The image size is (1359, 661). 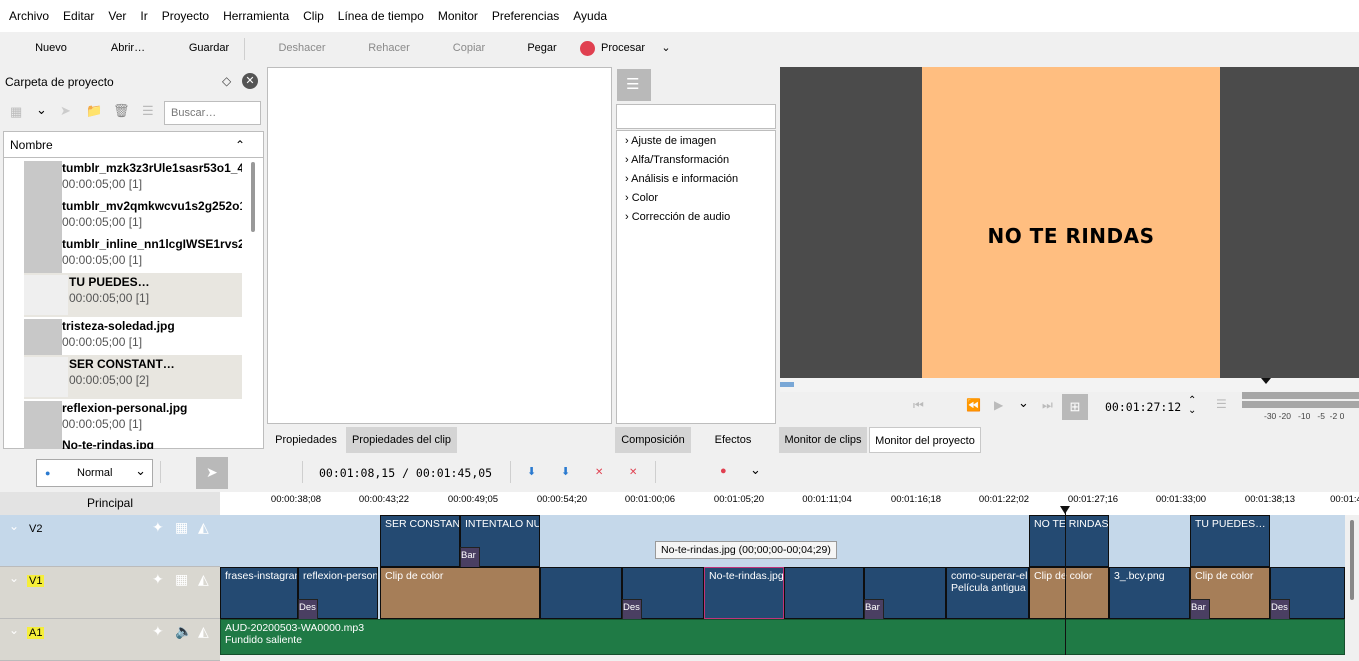 I want to click on copy-button: Copiar, so click(x=469, y=48).